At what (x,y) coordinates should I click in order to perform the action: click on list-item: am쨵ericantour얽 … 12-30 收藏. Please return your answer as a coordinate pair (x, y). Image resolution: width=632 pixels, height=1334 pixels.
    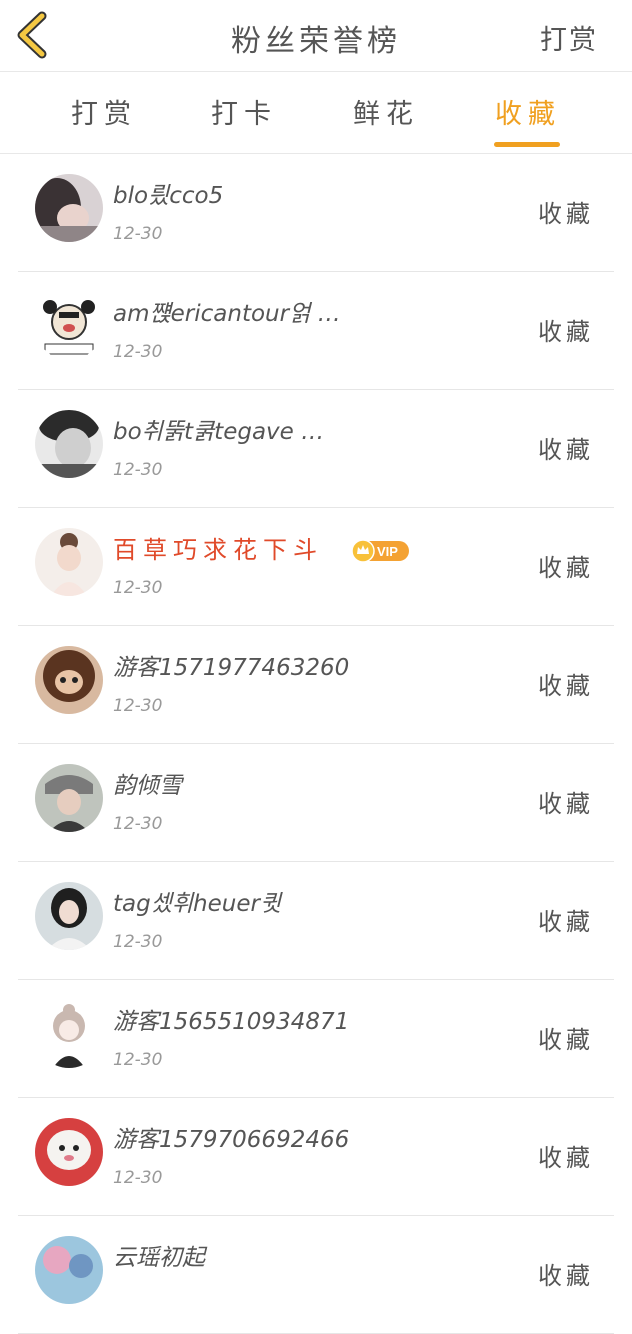
    Looking at the image, I should click on (316, 331).